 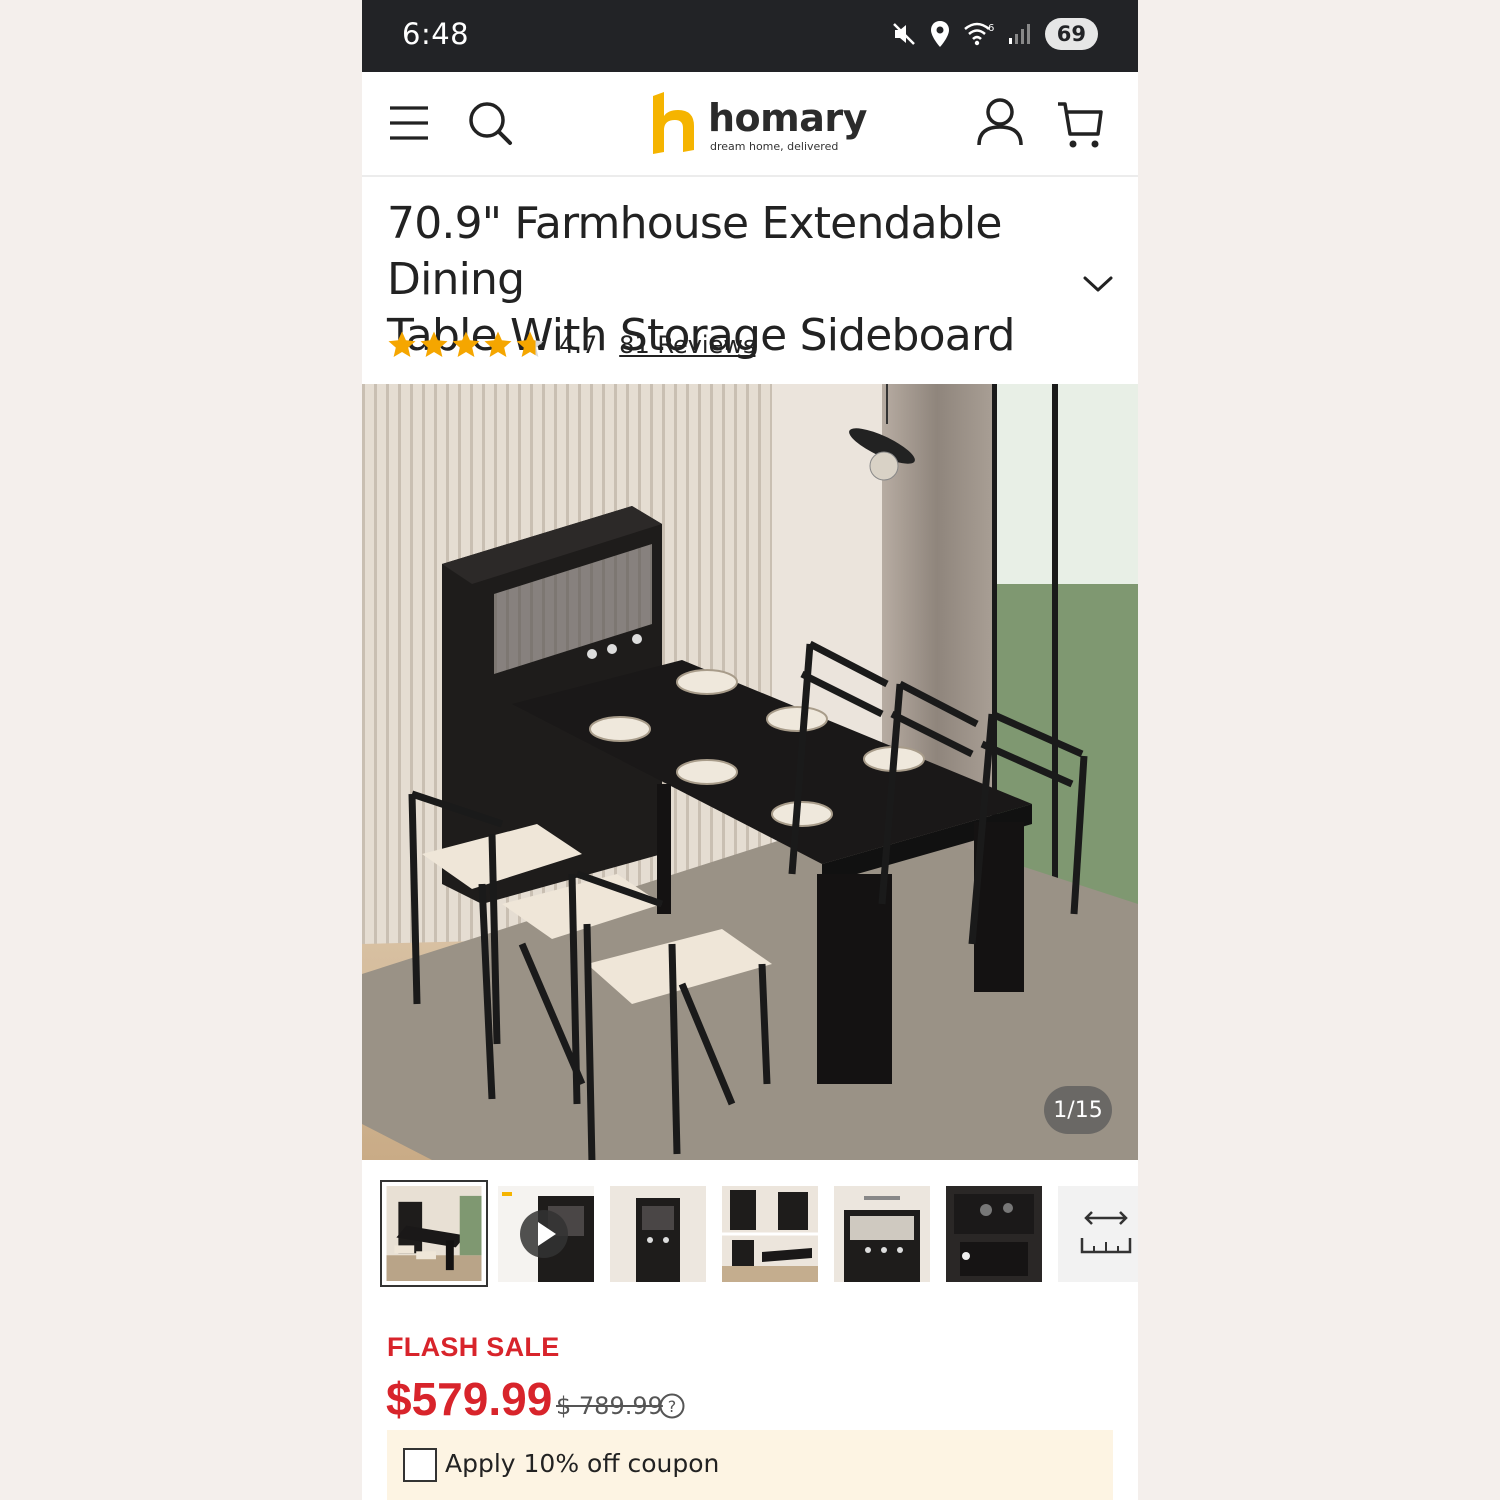 I want to click on menu-icon, so click(x=409, y=123).